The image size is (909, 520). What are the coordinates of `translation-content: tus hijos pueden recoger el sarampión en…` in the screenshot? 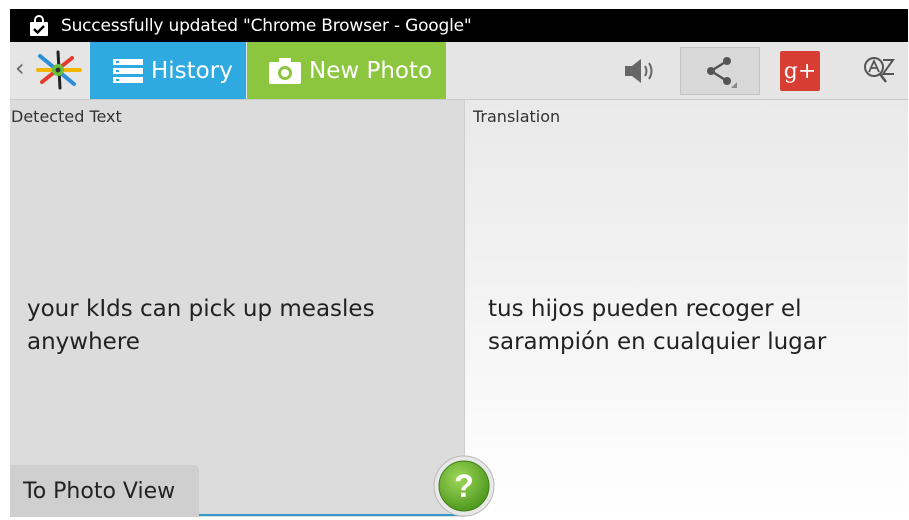 It's located at (688, 326).